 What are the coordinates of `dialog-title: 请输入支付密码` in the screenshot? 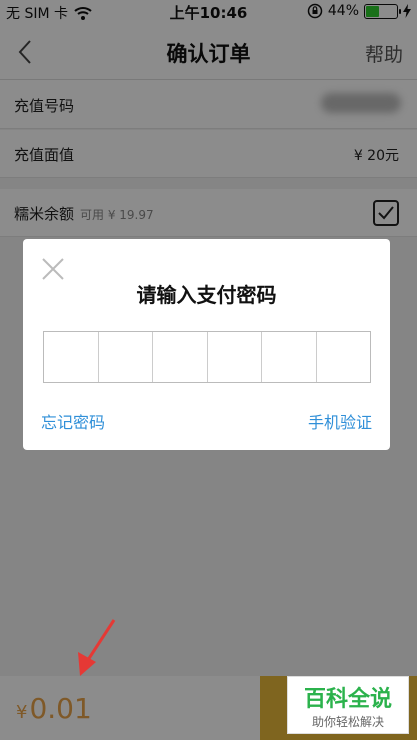 It's located at (206, 295).